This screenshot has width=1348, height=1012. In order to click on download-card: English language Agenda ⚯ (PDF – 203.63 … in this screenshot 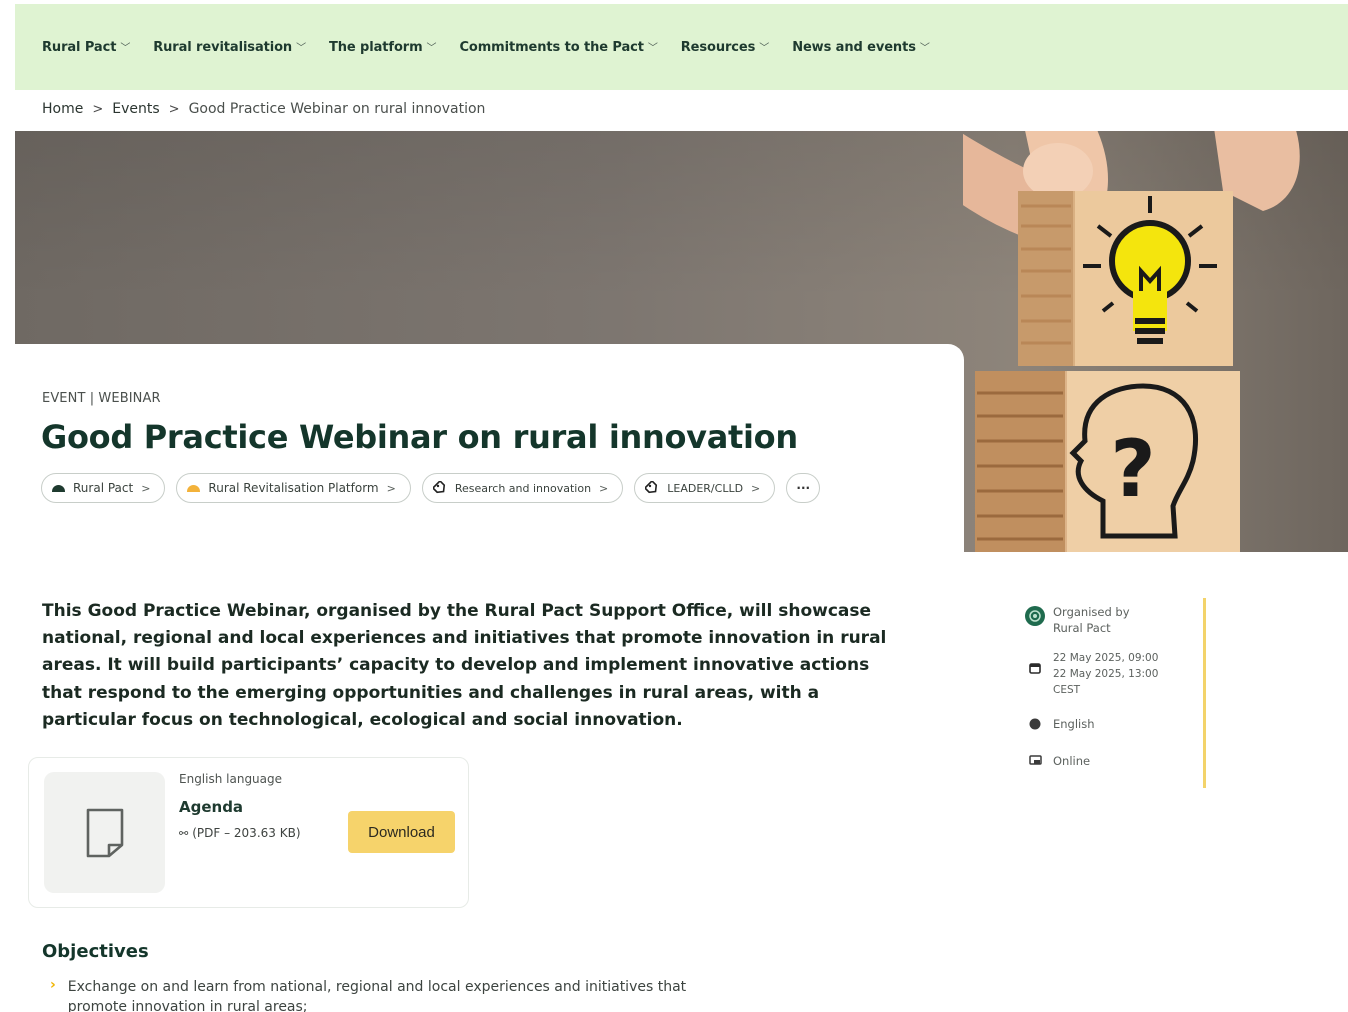, I will do `click(248, 832)`.